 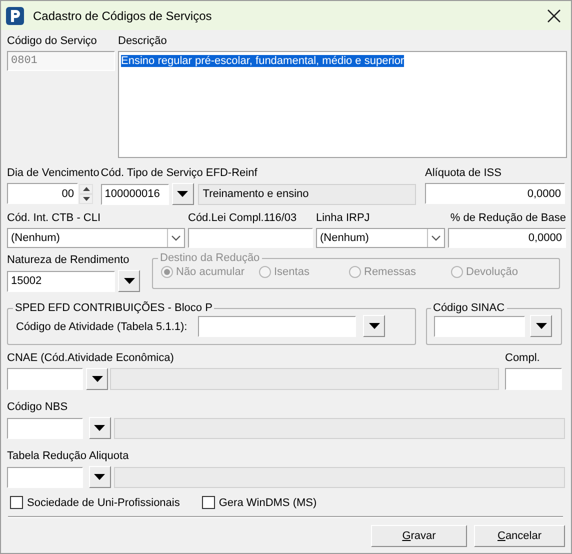 I want to click on field-label: Cód. Int. CTB - CLI, so click(x=54, y=218).